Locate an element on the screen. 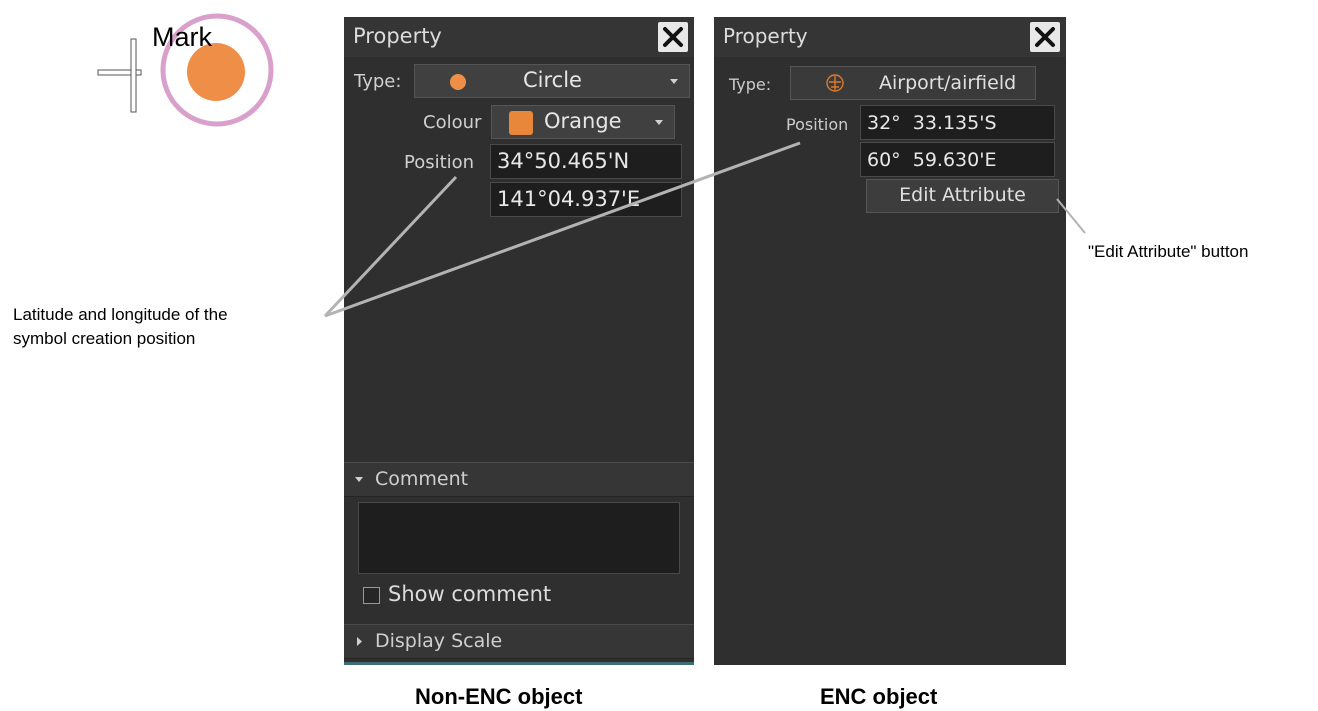  caption-non-enc: Non-ENC object is located at coordinates (499, 696).